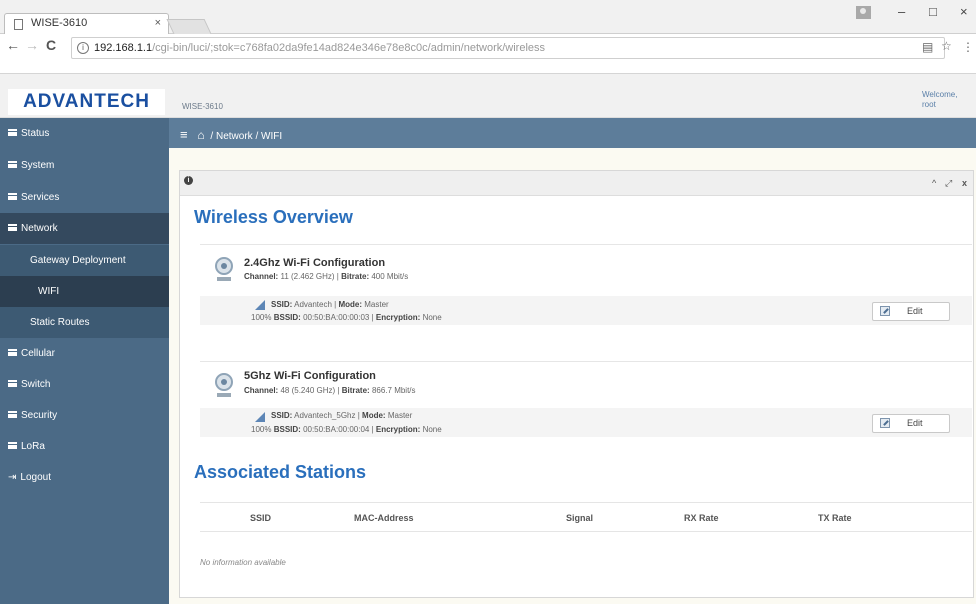 The width and height of the screenshot is (976, 604). What do you see at coordinates (39, 228) in the screenshot?
I see `sidebar-item-label: Network` at bounding box center [39, 228].